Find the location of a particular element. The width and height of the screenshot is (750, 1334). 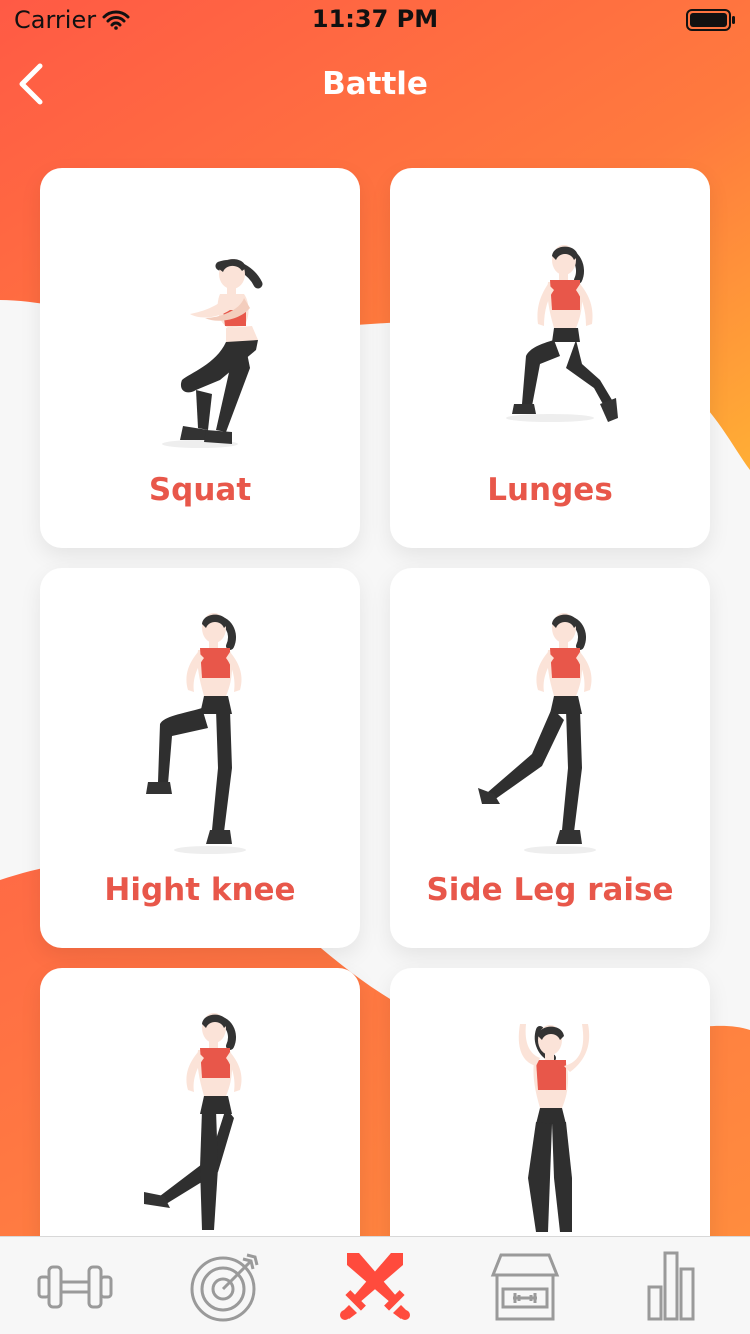

exercise-card-side-leg-raise: Side Leg raise is located at coordinates (550, 758).